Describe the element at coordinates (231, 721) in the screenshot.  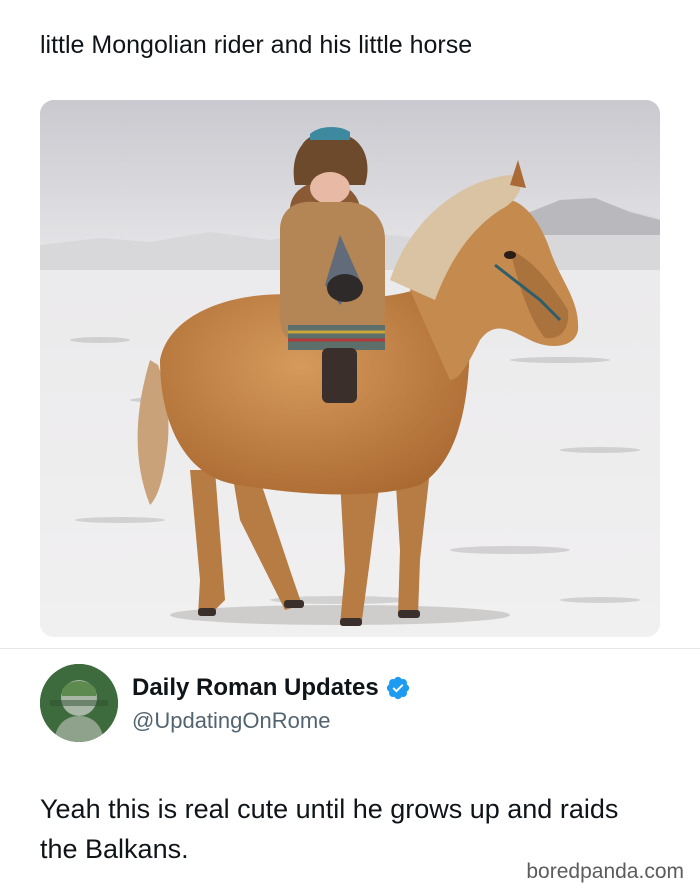
I see `account-handle: @UpdatingOnRome` at that location.